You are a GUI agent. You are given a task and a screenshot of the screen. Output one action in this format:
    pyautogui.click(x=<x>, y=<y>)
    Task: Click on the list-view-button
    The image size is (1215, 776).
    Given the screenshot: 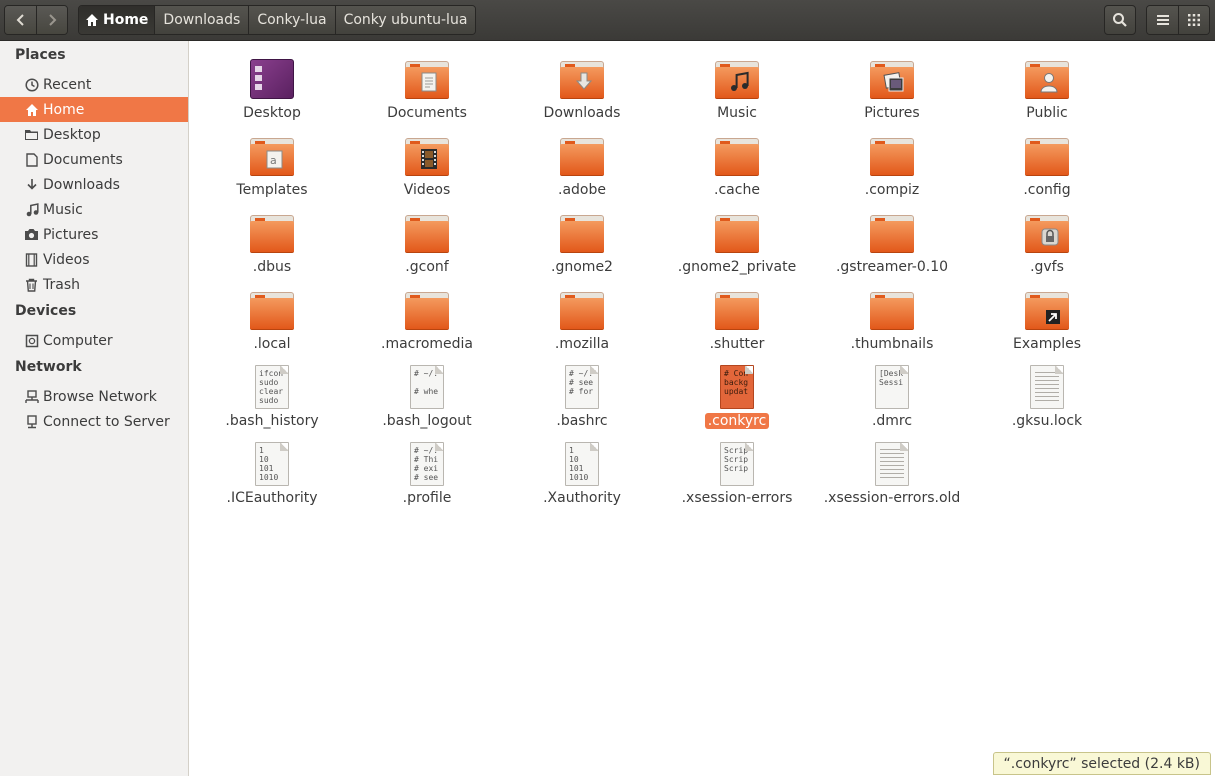 What is the action you would take?
    pyautogui.click(x=1162, y=20)
    